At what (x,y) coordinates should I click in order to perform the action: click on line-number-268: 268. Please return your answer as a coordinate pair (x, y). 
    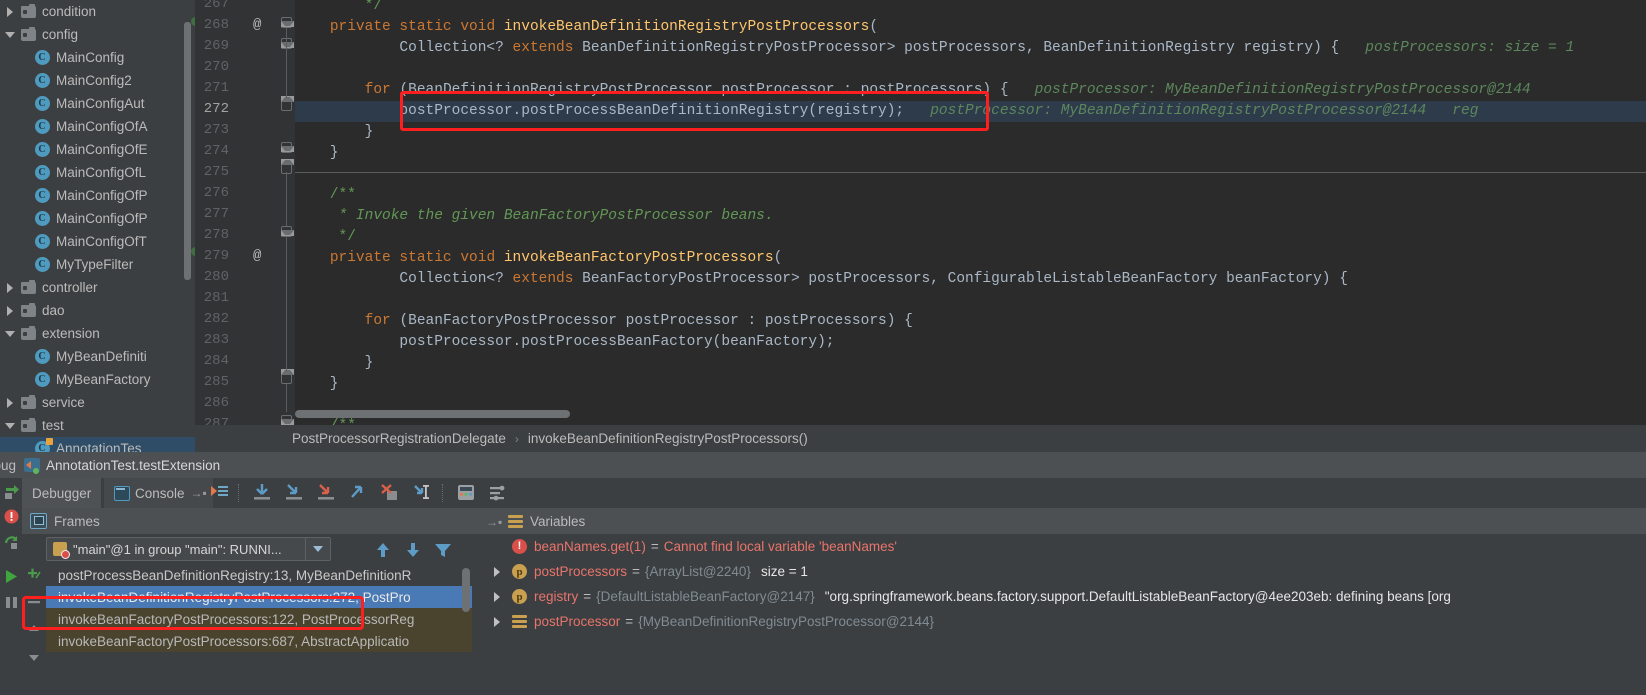
    Looking at the image, I should click on (209, 25).